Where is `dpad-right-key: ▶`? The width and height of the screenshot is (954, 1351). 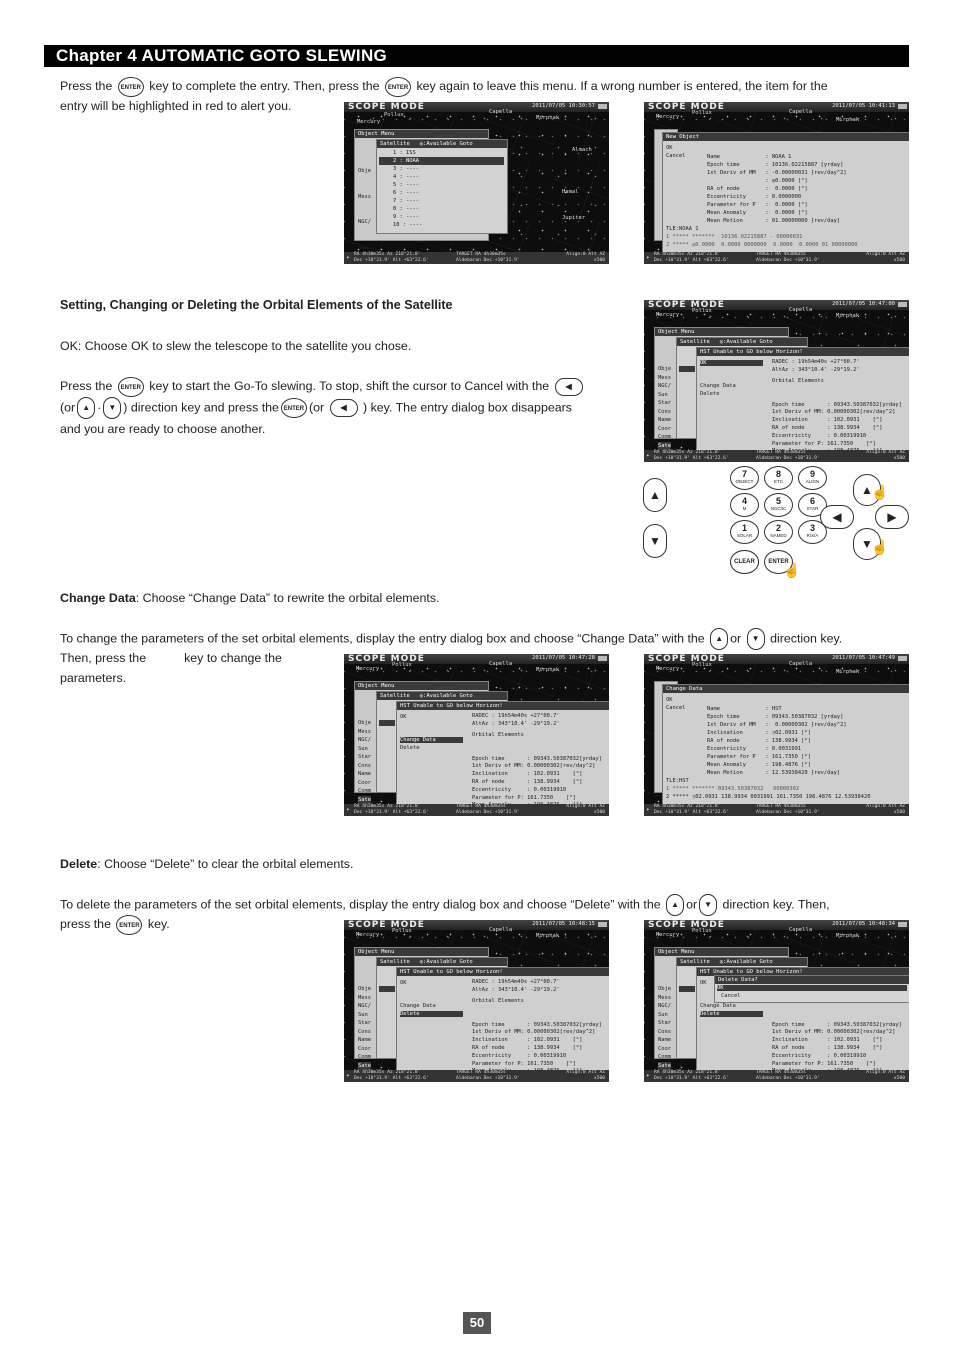 dpad-right-key: ▶ is located at coordinates (892, 517).